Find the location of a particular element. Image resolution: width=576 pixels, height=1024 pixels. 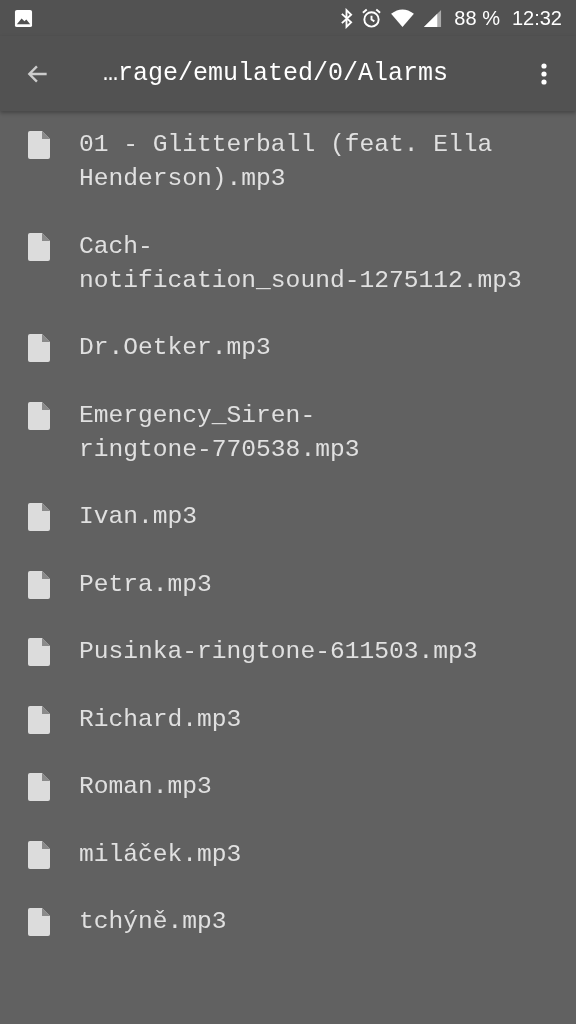

bluetooth-icon is located at coordinates (347, 18).